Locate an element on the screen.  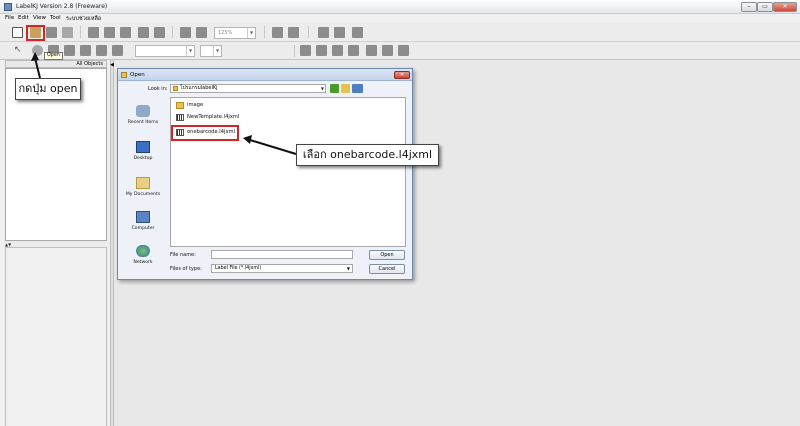
annotation-arrows is located at coordinates (164, 103).